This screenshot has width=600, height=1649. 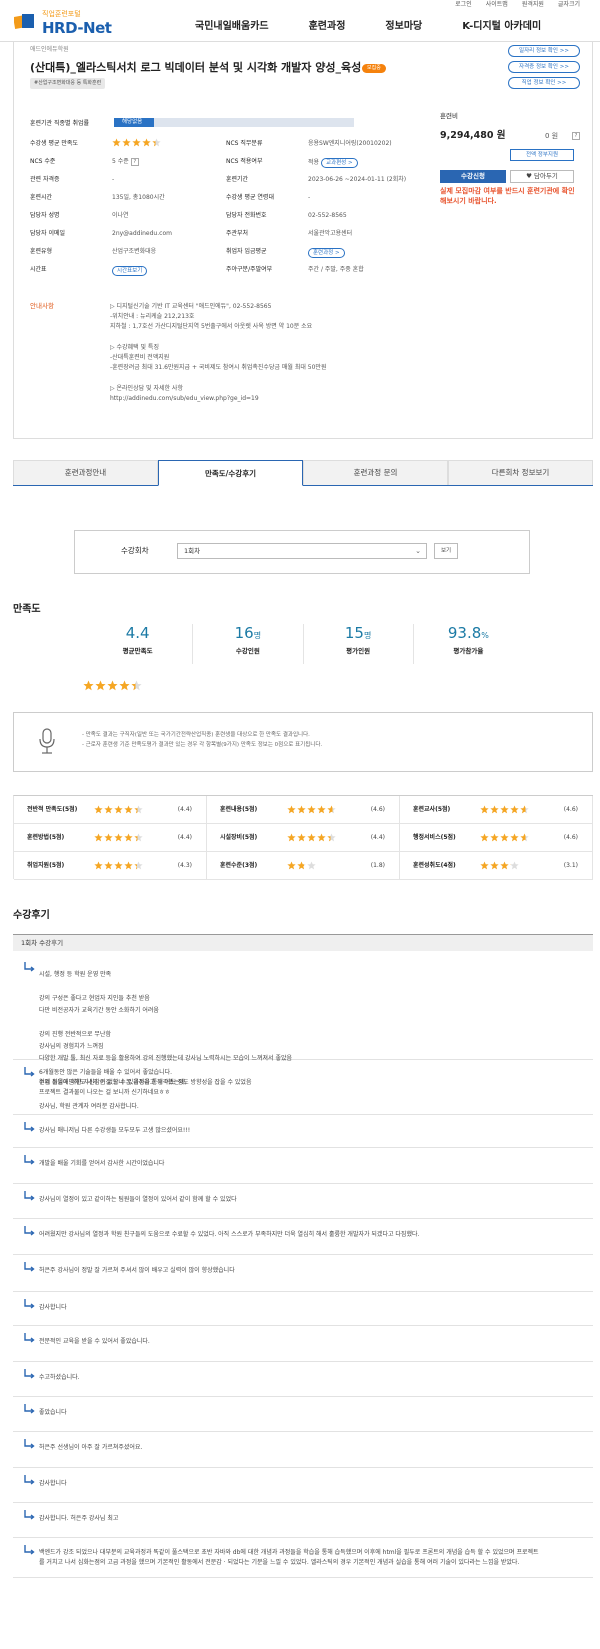 What do you see at coordinates (544, 83) in the screenshot?
I see `occupation-info-link: 직업 정보 확인 >>` at bounding box center [544, 83].